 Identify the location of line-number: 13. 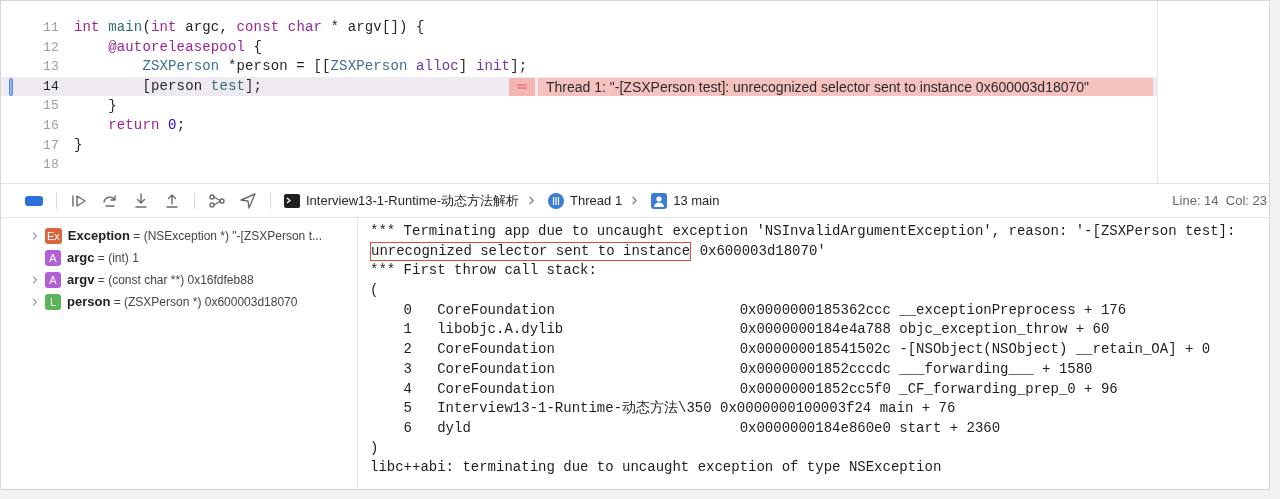
(50, 67).